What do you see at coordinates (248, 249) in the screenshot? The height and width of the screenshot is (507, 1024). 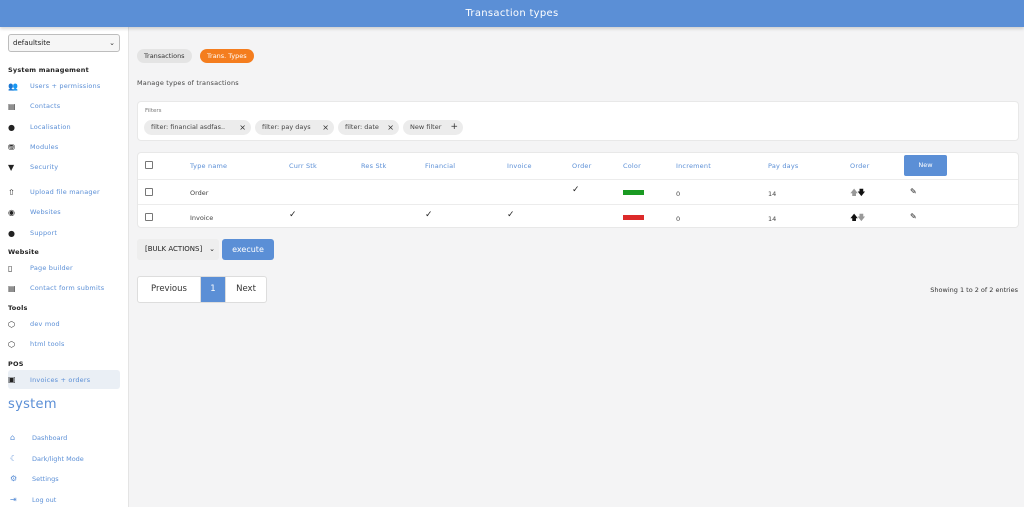 I see `execute-button: execute` at bounding box center [248, 249].